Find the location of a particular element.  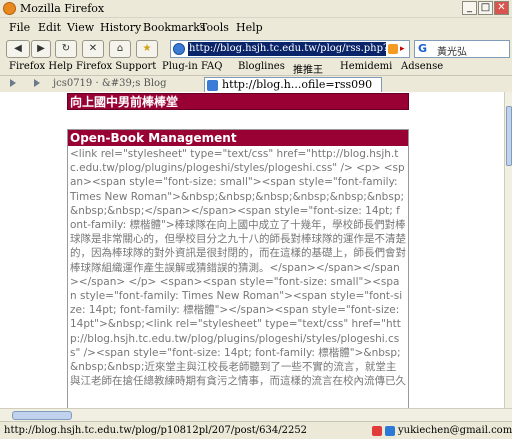

menu-edit: Edit is located at coordinates (49, 27).